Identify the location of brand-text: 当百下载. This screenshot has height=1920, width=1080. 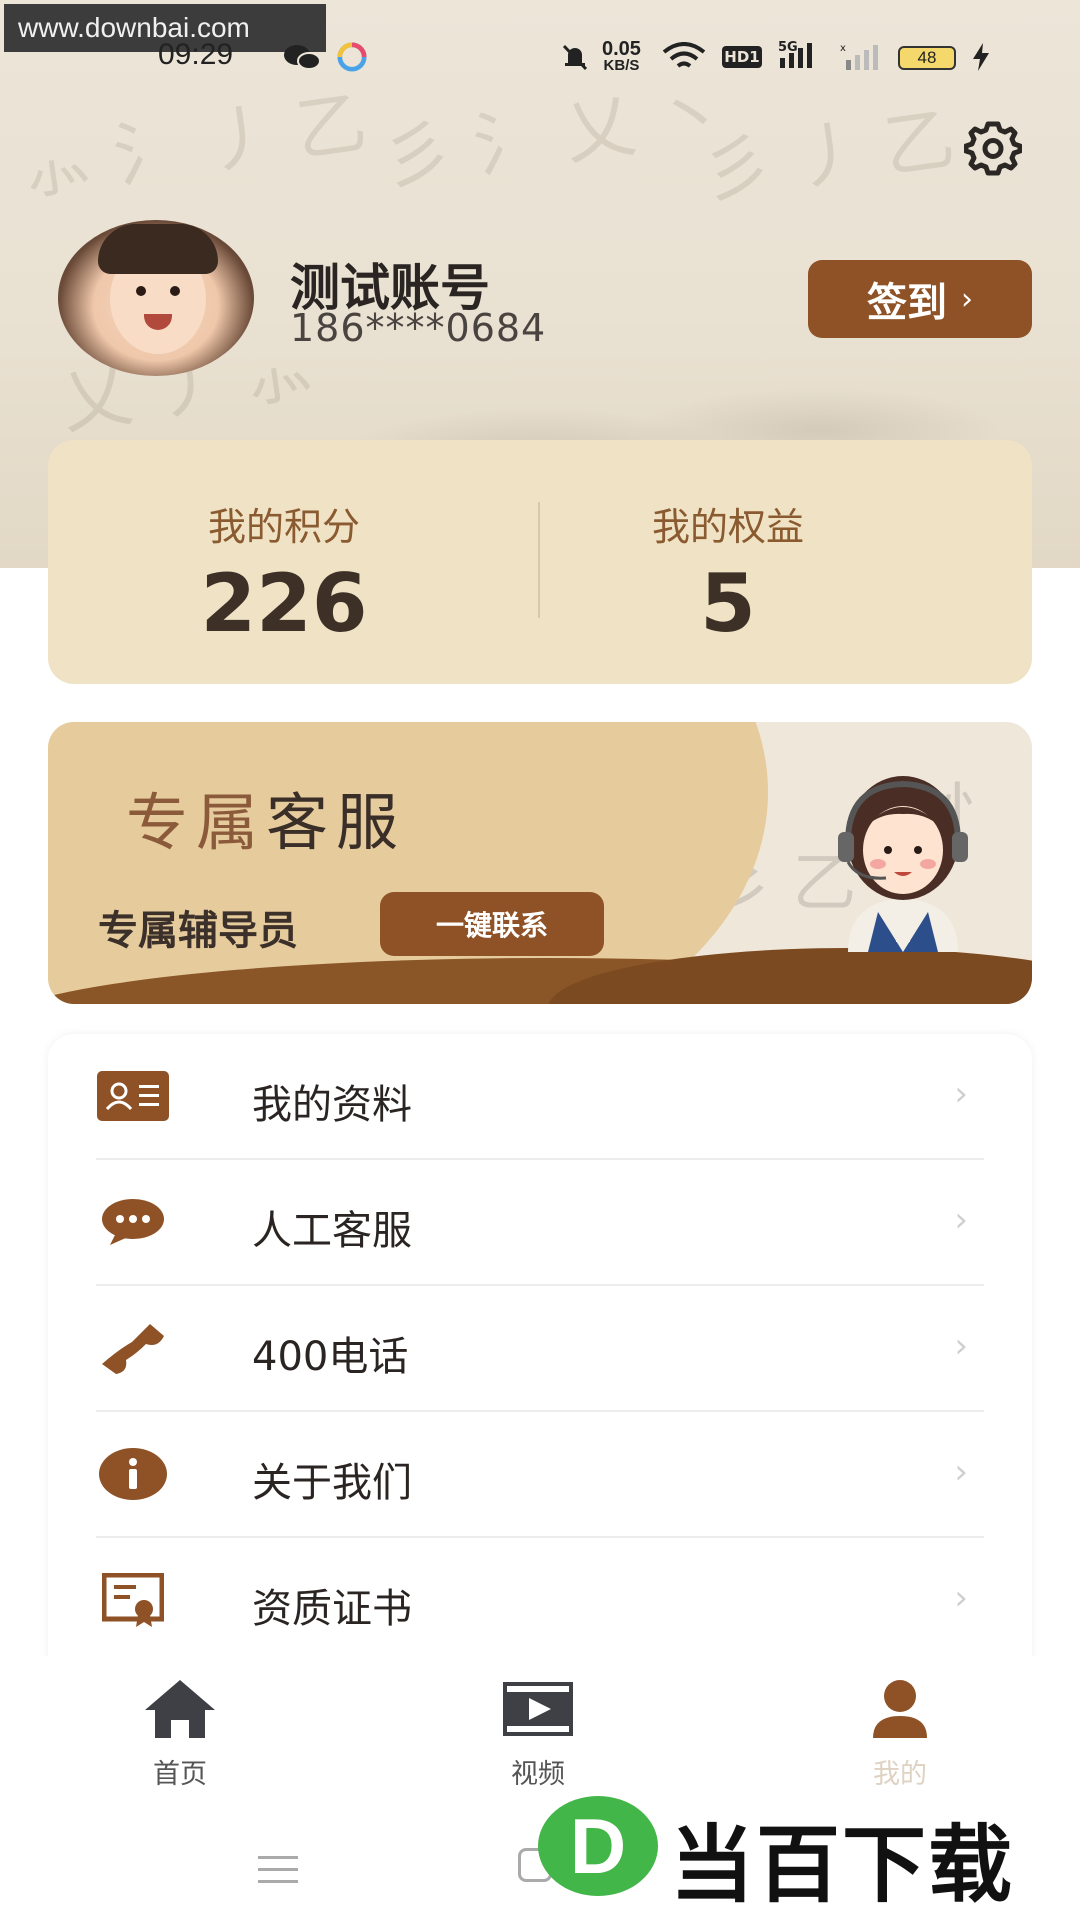
(842, 1865).